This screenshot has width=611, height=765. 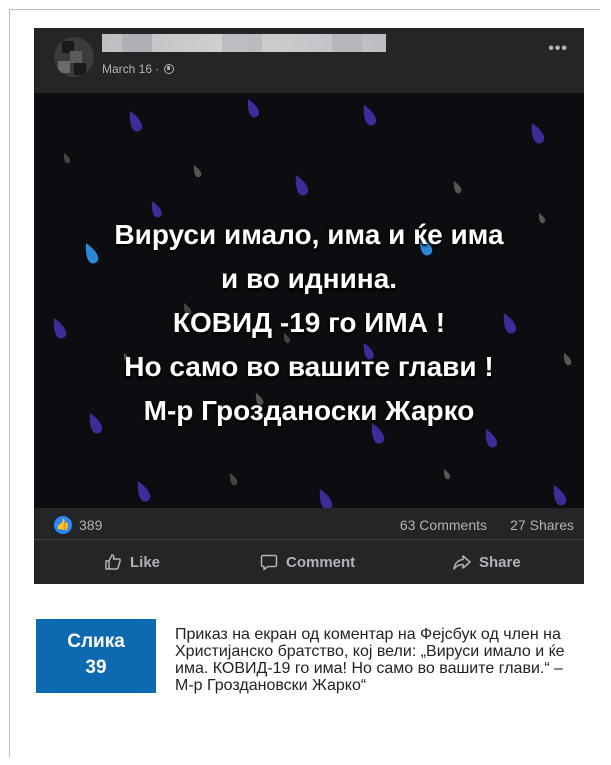 What do you see at coordinates (127, 69) in the screenshot?
I see `post-date: March 16` at bounding box center [127, 69].